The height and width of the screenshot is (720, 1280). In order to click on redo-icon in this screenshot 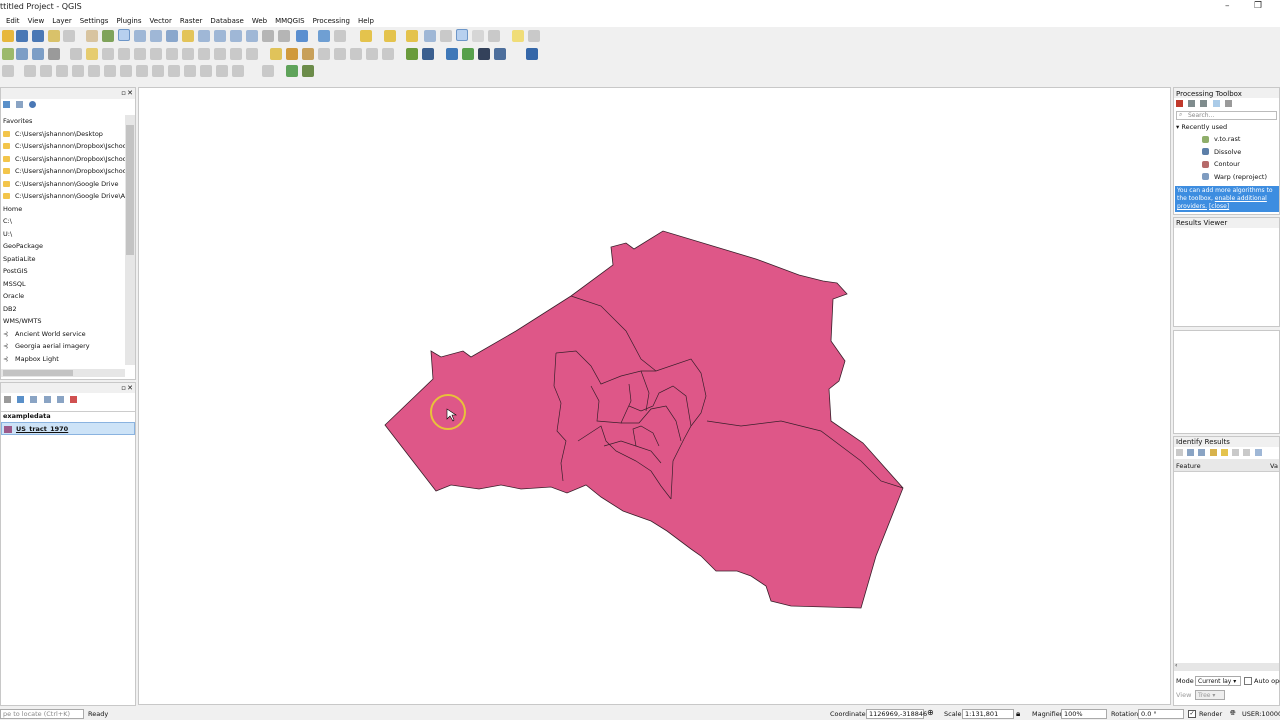, I will do `click(252, 54)`.